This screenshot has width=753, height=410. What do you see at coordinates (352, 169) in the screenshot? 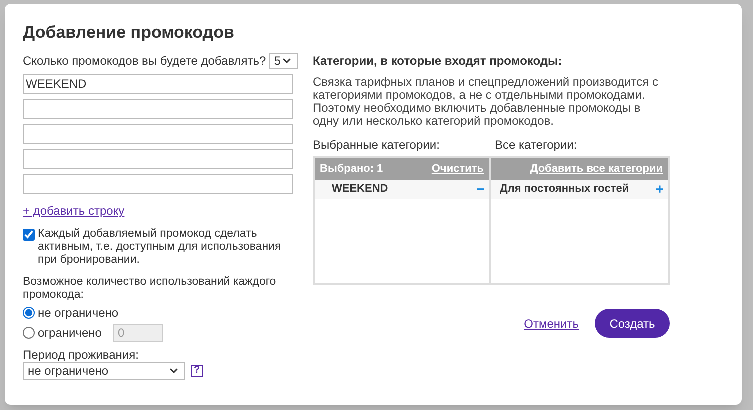
I see `selected-count: Выбрано: 1` at bounding box center [352, 169].